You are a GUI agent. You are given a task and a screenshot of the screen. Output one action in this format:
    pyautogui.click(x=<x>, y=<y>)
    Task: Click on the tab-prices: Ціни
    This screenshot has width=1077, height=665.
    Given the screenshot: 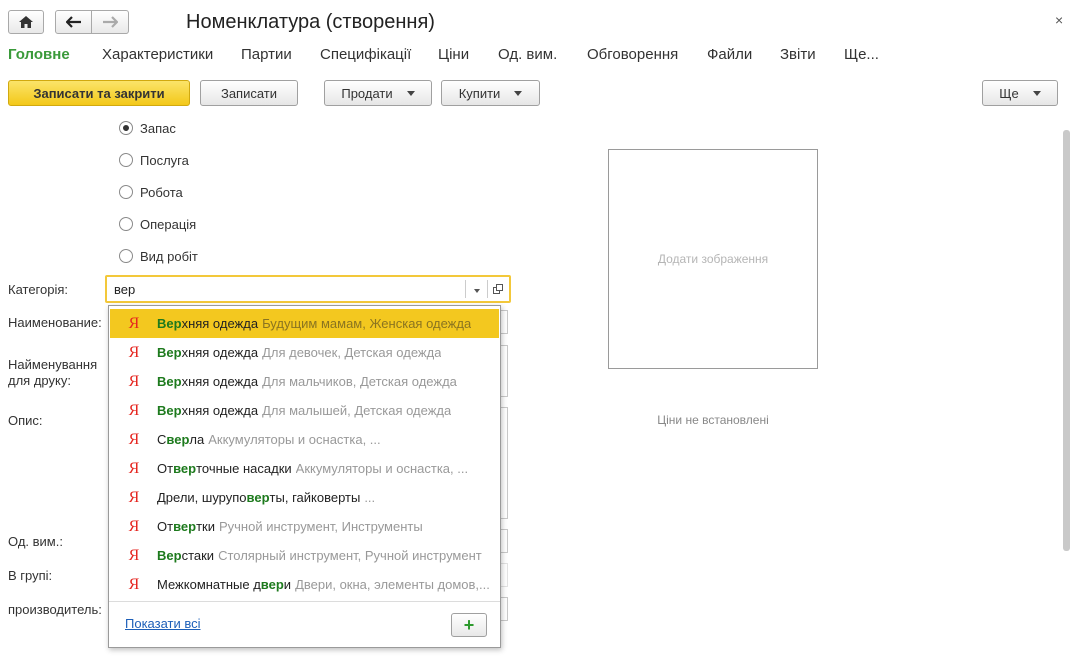 What is the action you would take?
    pyautogui.click(x=453, y=54)
    